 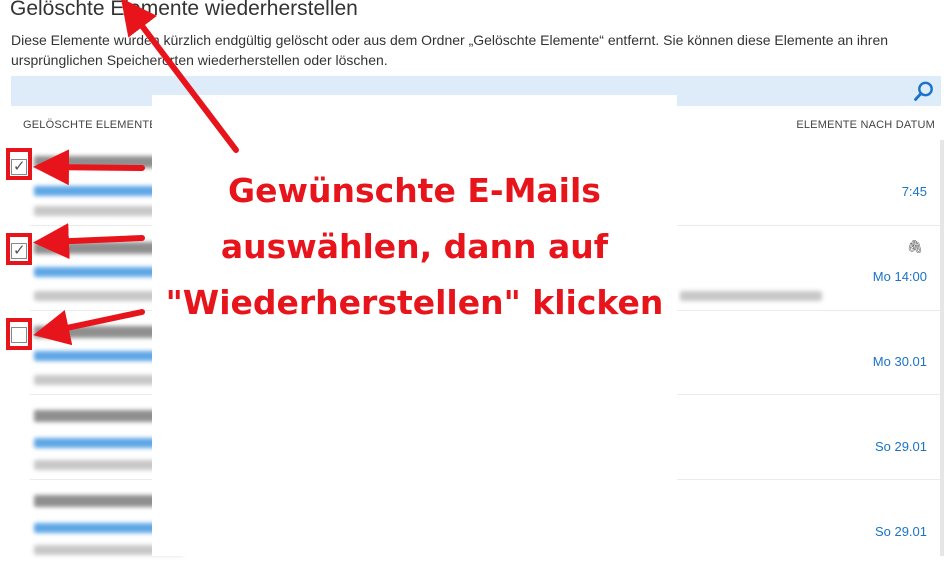 I want to click on annotation-line: auswählen, dann auf, so click(x=414, y=246).